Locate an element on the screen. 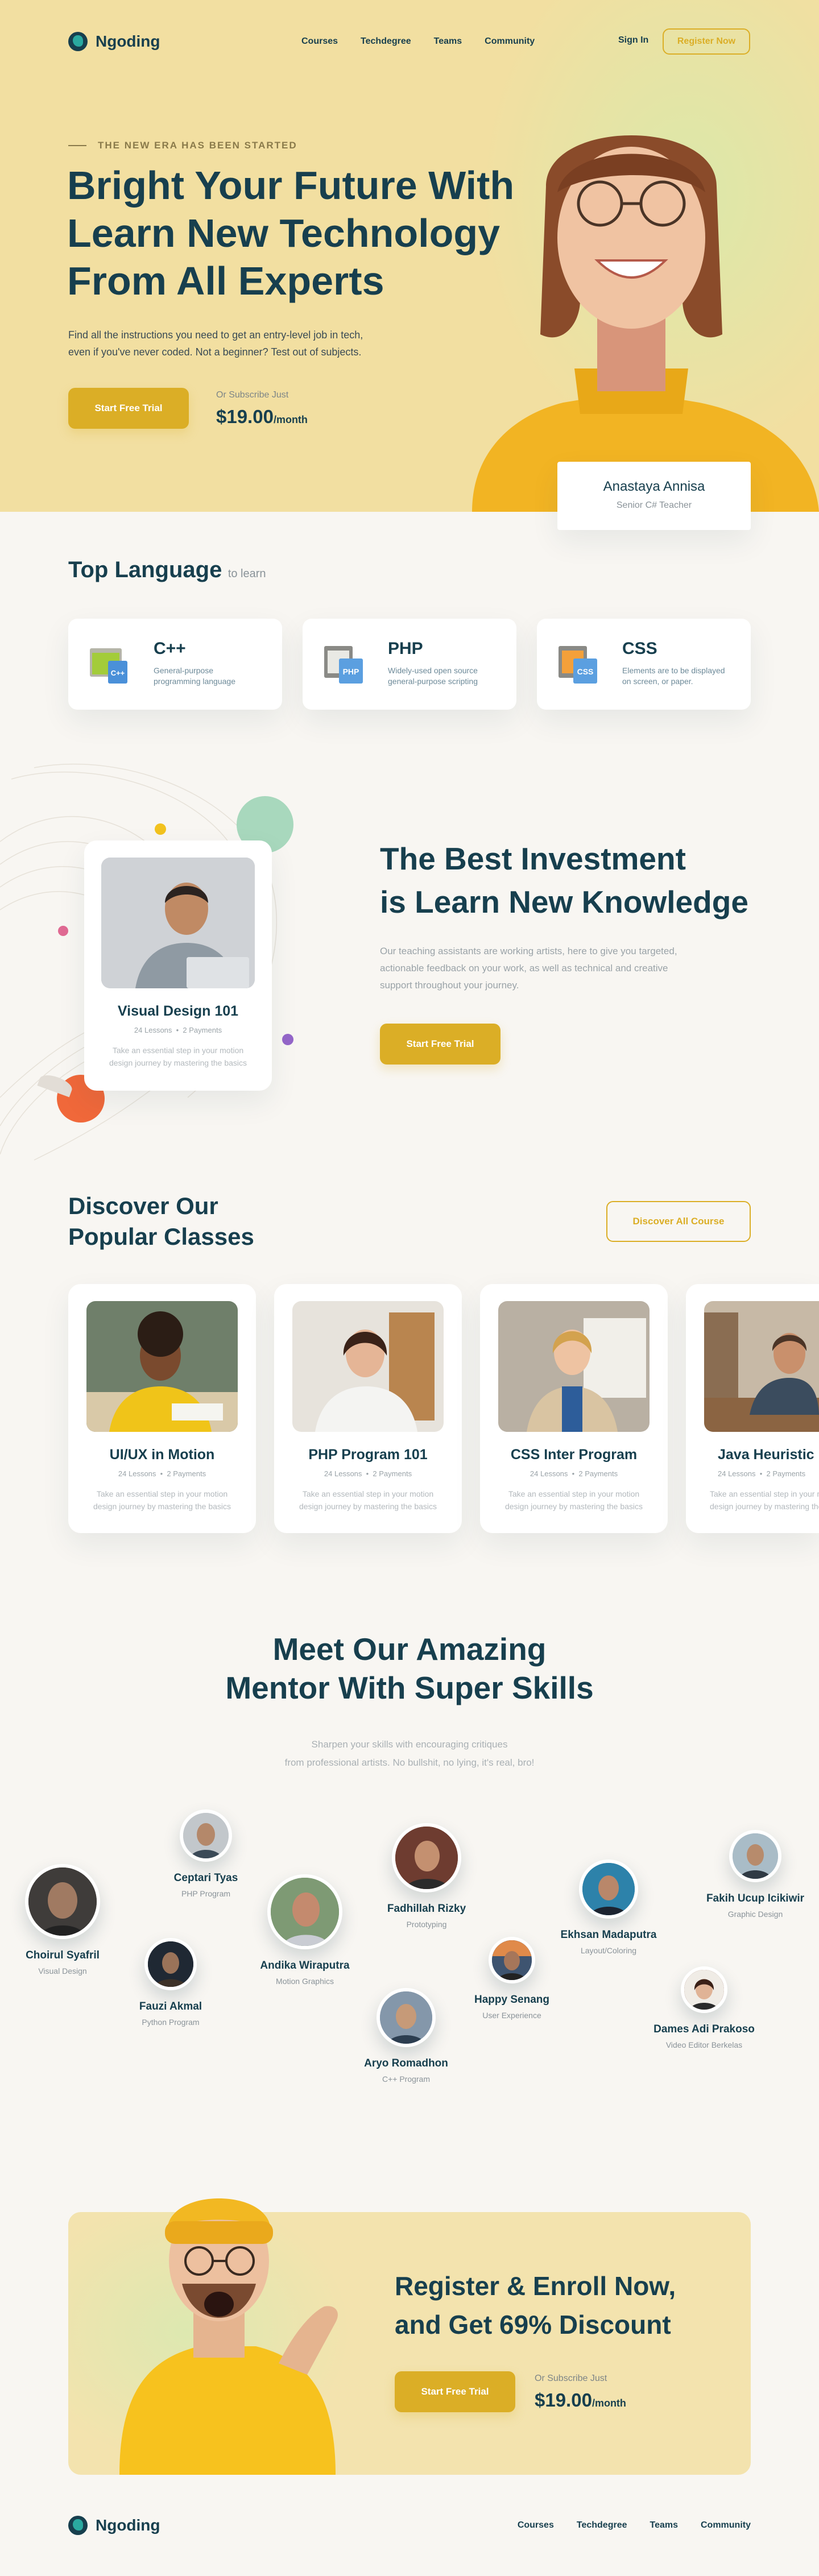  language-name: CSS is located at coordinates (639, 648).